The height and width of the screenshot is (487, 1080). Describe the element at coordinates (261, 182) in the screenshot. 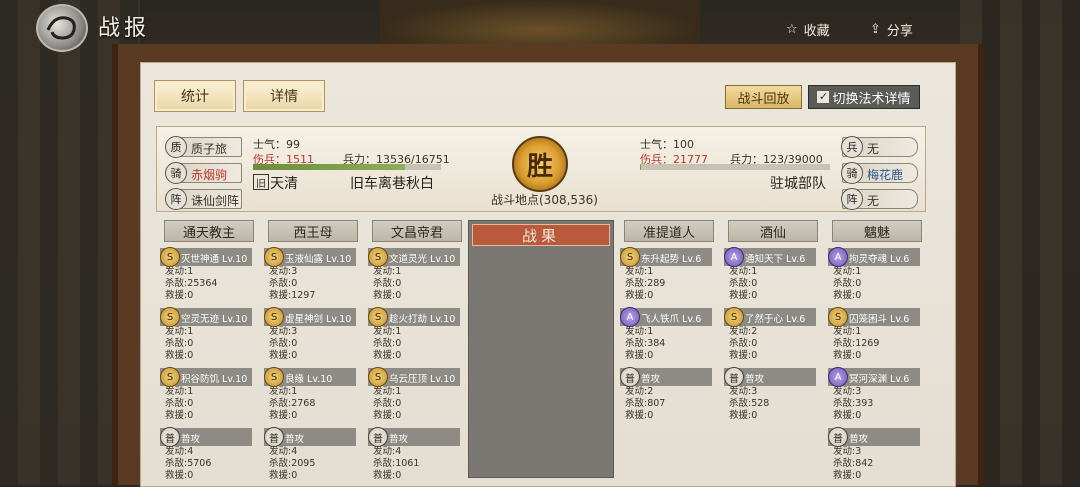

I see `faction-icon: 旧` at that location.